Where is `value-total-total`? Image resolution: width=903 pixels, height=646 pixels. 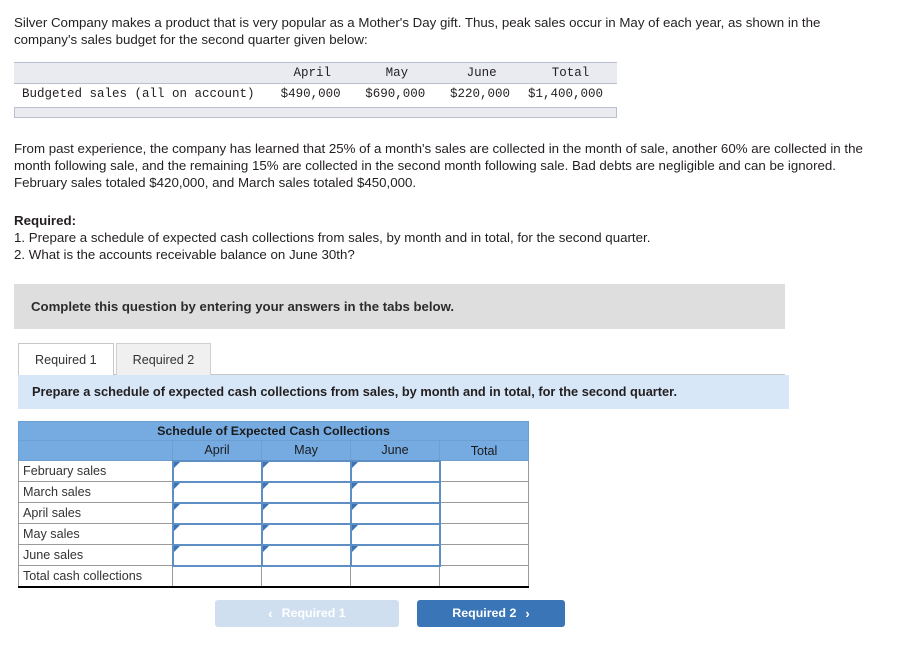
value-total-total is located at coordinates (484, 576).